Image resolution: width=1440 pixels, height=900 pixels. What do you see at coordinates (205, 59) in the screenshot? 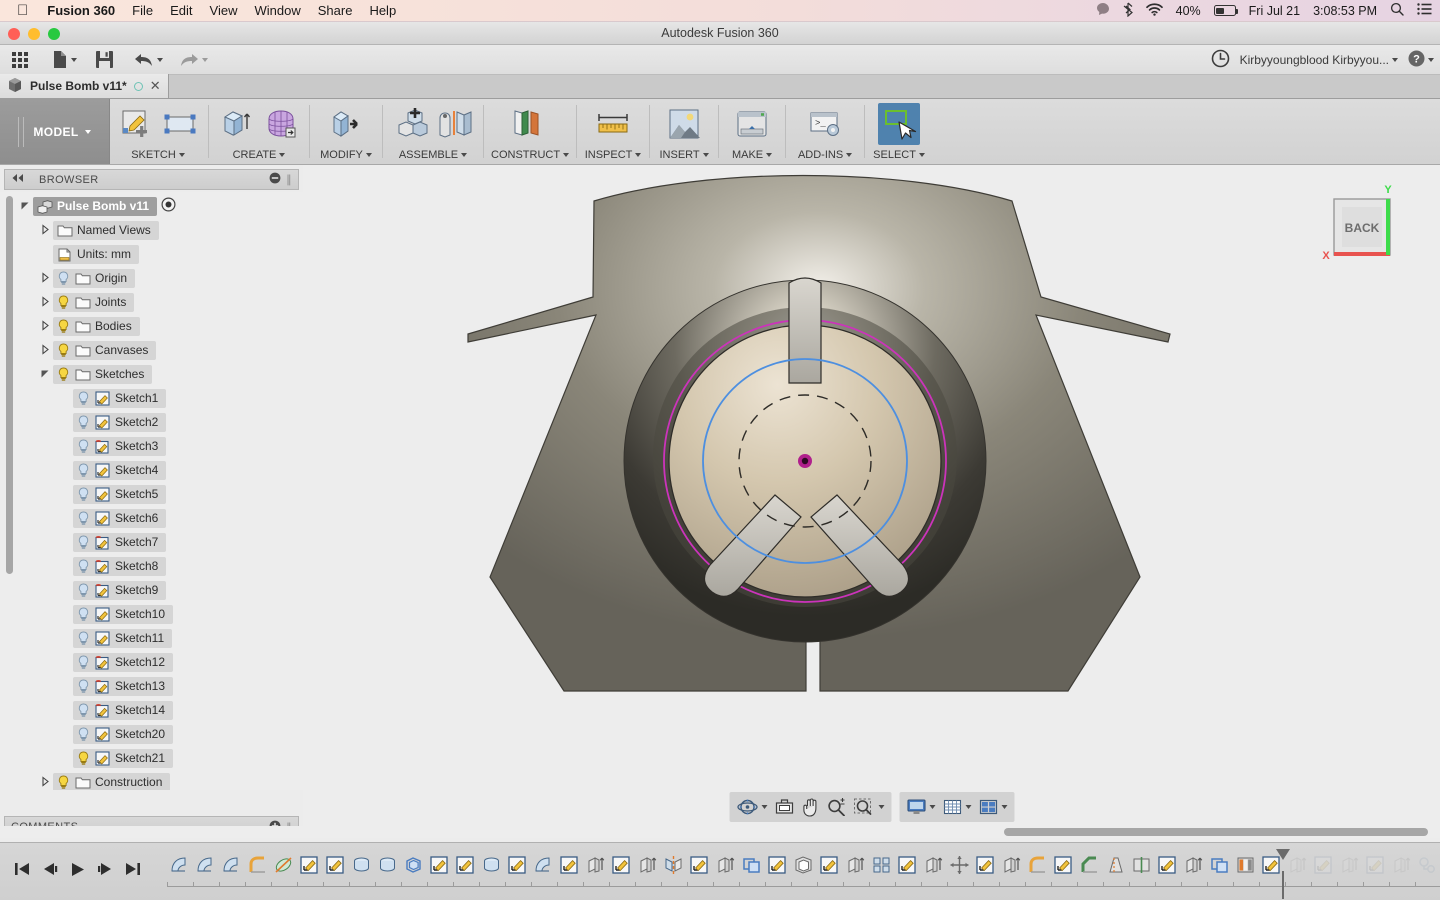
I see `redo-caret` at bounding box center [205, 59].